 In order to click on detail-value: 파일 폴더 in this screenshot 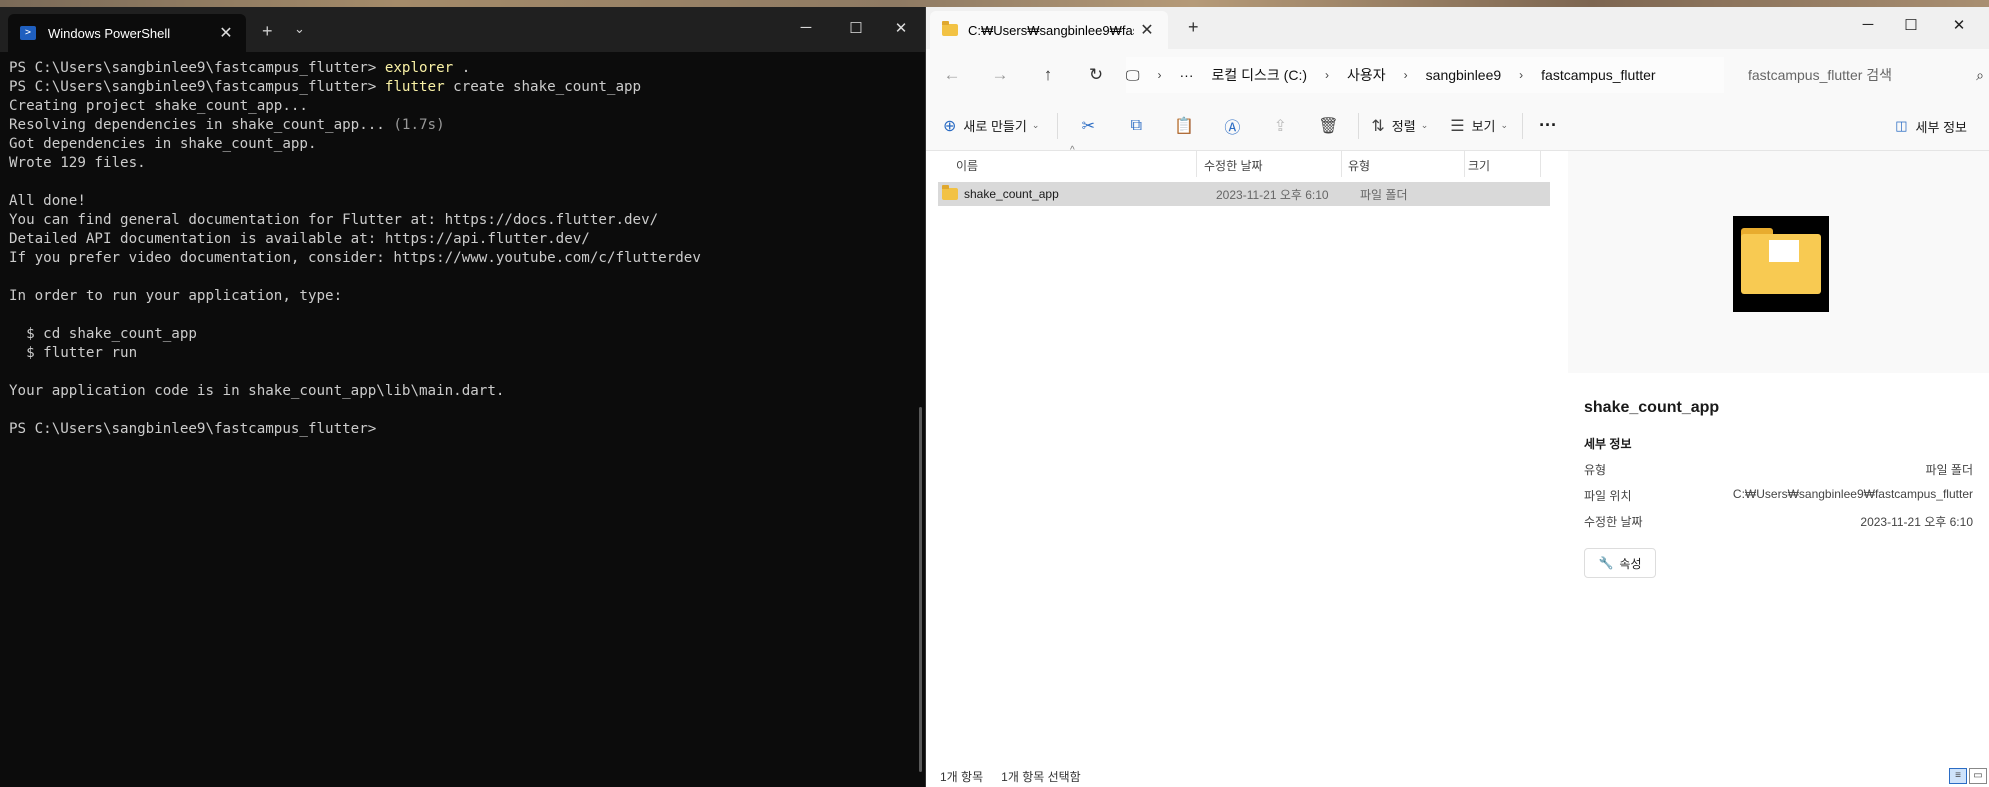, I will do `click(1949, 470)`.